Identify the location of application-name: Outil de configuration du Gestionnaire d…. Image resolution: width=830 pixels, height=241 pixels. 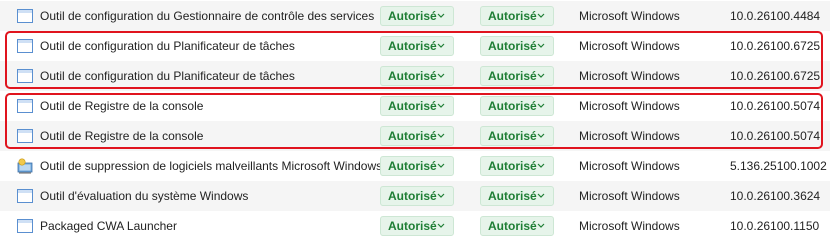
(207, 16).